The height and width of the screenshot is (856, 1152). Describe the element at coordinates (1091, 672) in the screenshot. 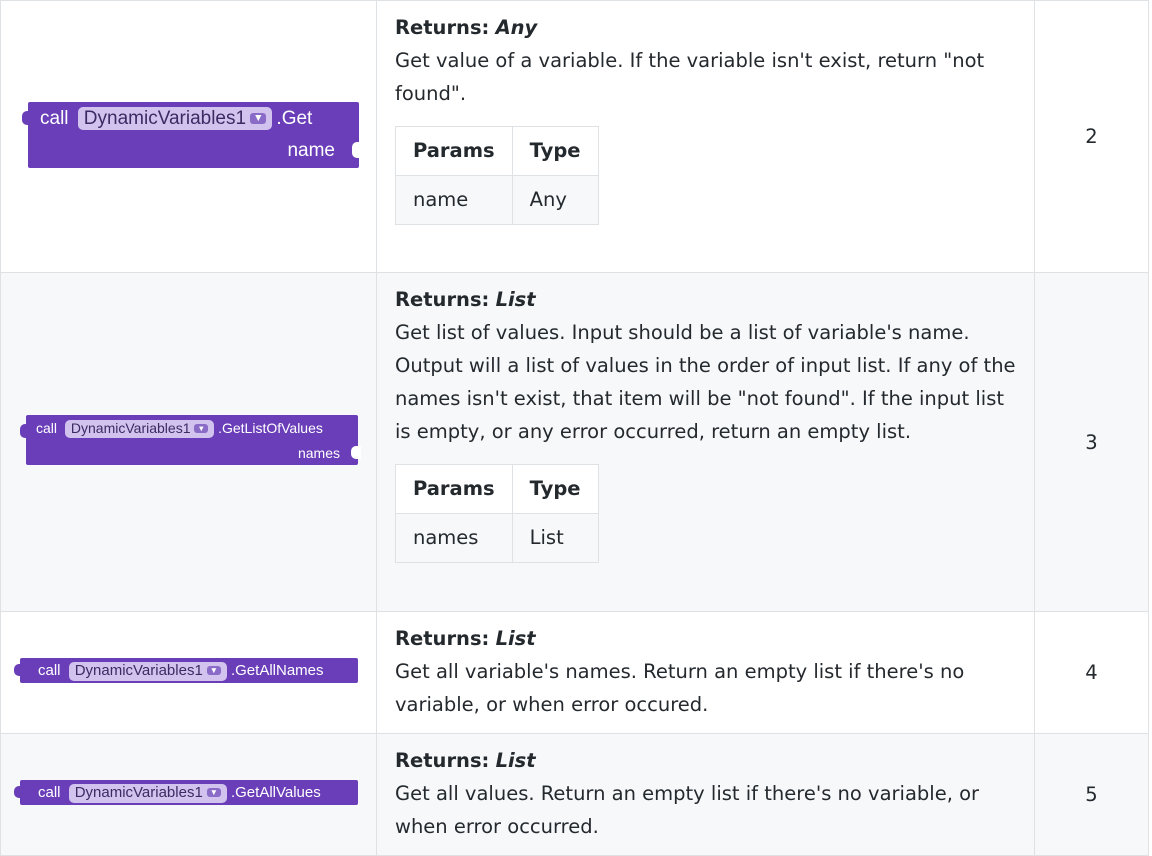

I see `version-cell: 4` at that location.